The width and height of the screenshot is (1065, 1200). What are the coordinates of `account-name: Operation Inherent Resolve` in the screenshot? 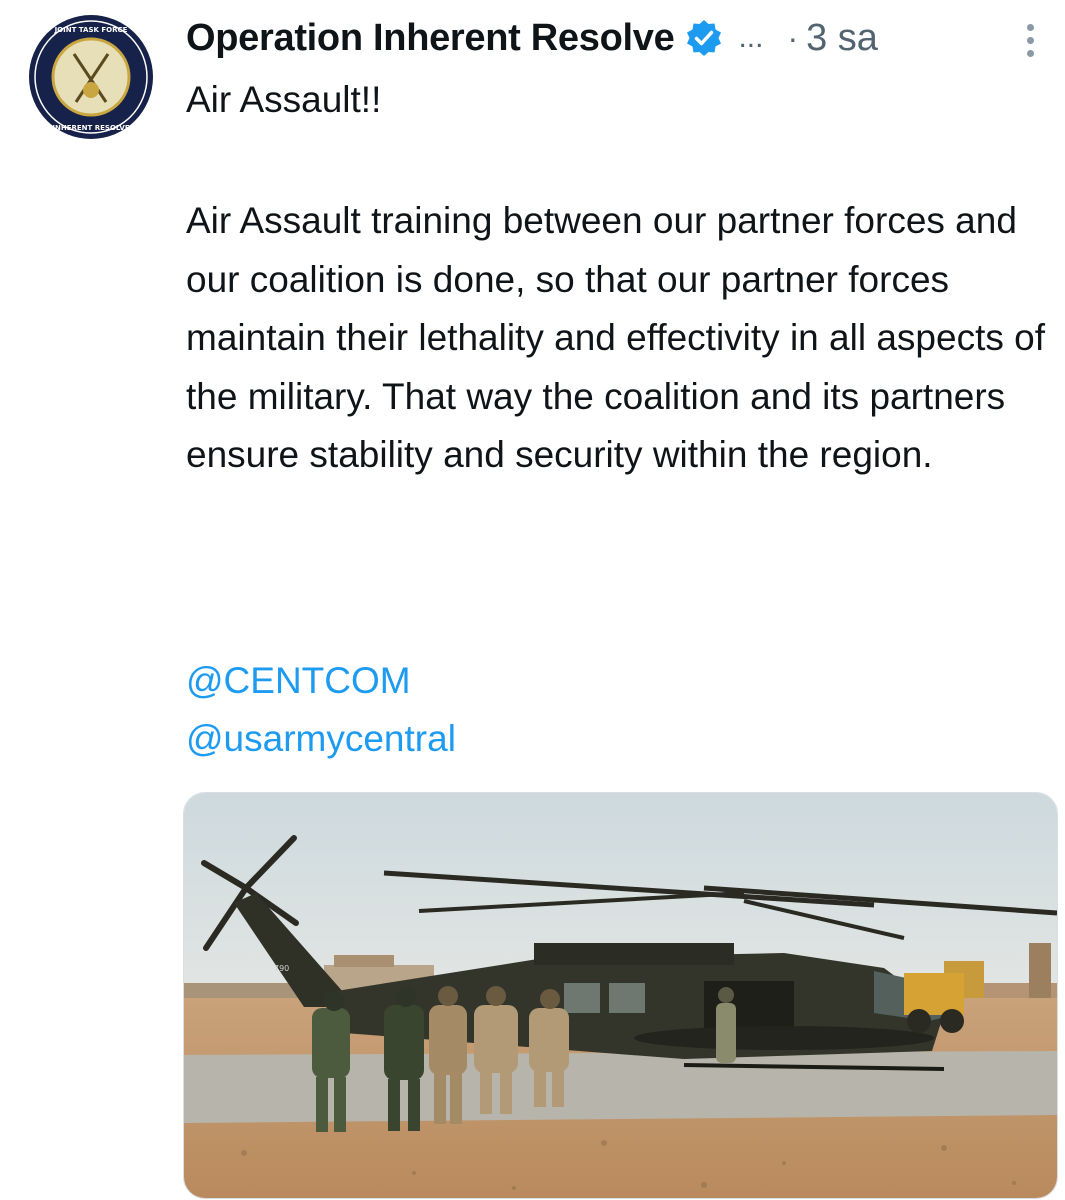 It's located at (430, 38).